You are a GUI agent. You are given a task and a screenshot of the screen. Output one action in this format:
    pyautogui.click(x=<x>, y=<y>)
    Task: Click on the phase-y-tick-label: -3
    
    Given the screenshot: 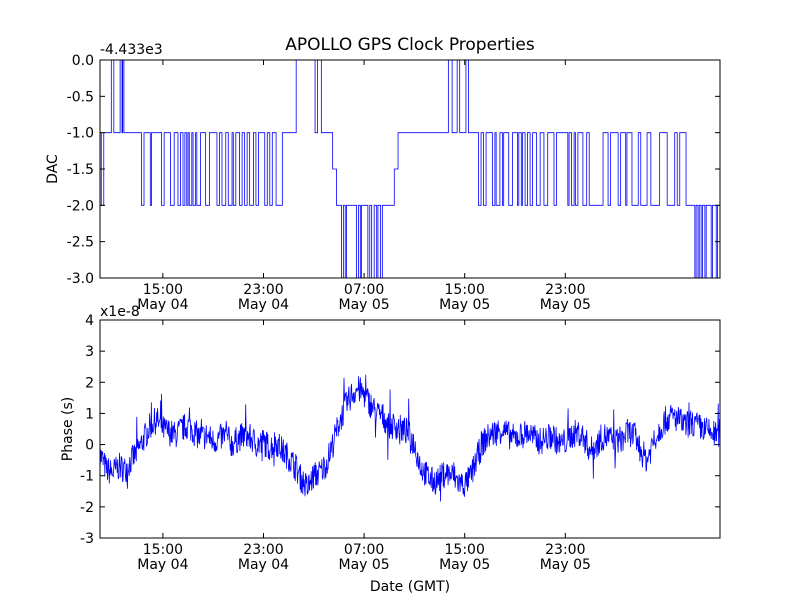 What is the action you would take?
    pyautogui.click(x=87, y=539)
    